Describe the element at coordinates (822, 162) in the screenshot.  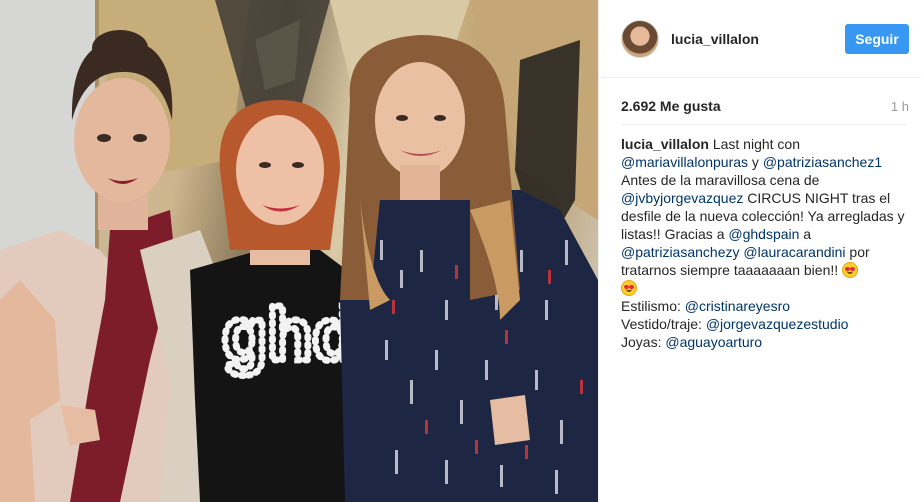
I see `mention-link: @patriziasanchez1` at that location.